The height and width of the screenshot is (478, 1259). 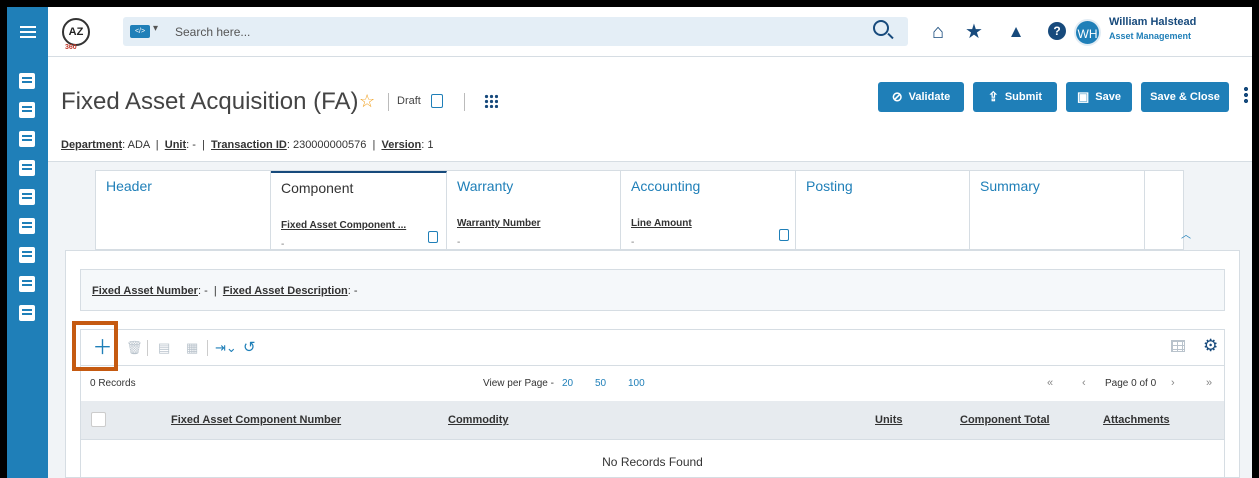 I want to click on tab-accounting: Accounting Line Amount -, so click(x=708, y=210).